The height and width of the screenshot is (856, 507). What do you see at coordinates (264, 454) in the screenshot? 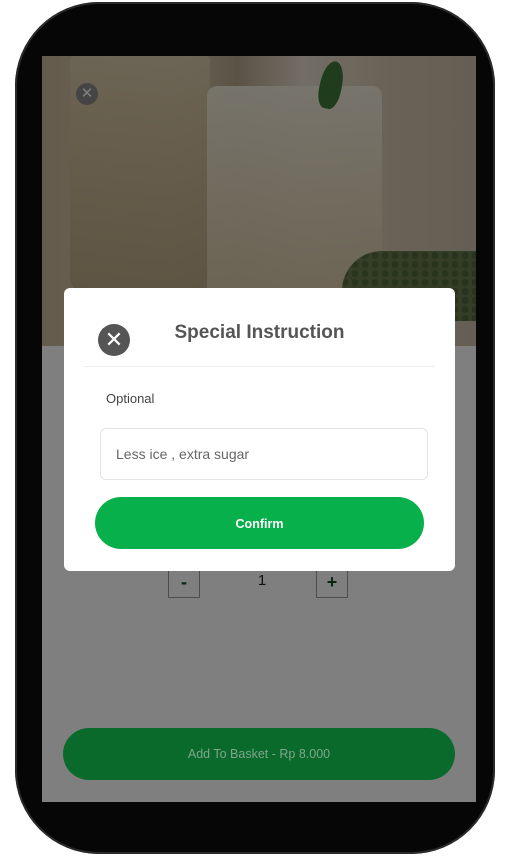
I see `special-instruction-input` at bounding box center [264, 454].